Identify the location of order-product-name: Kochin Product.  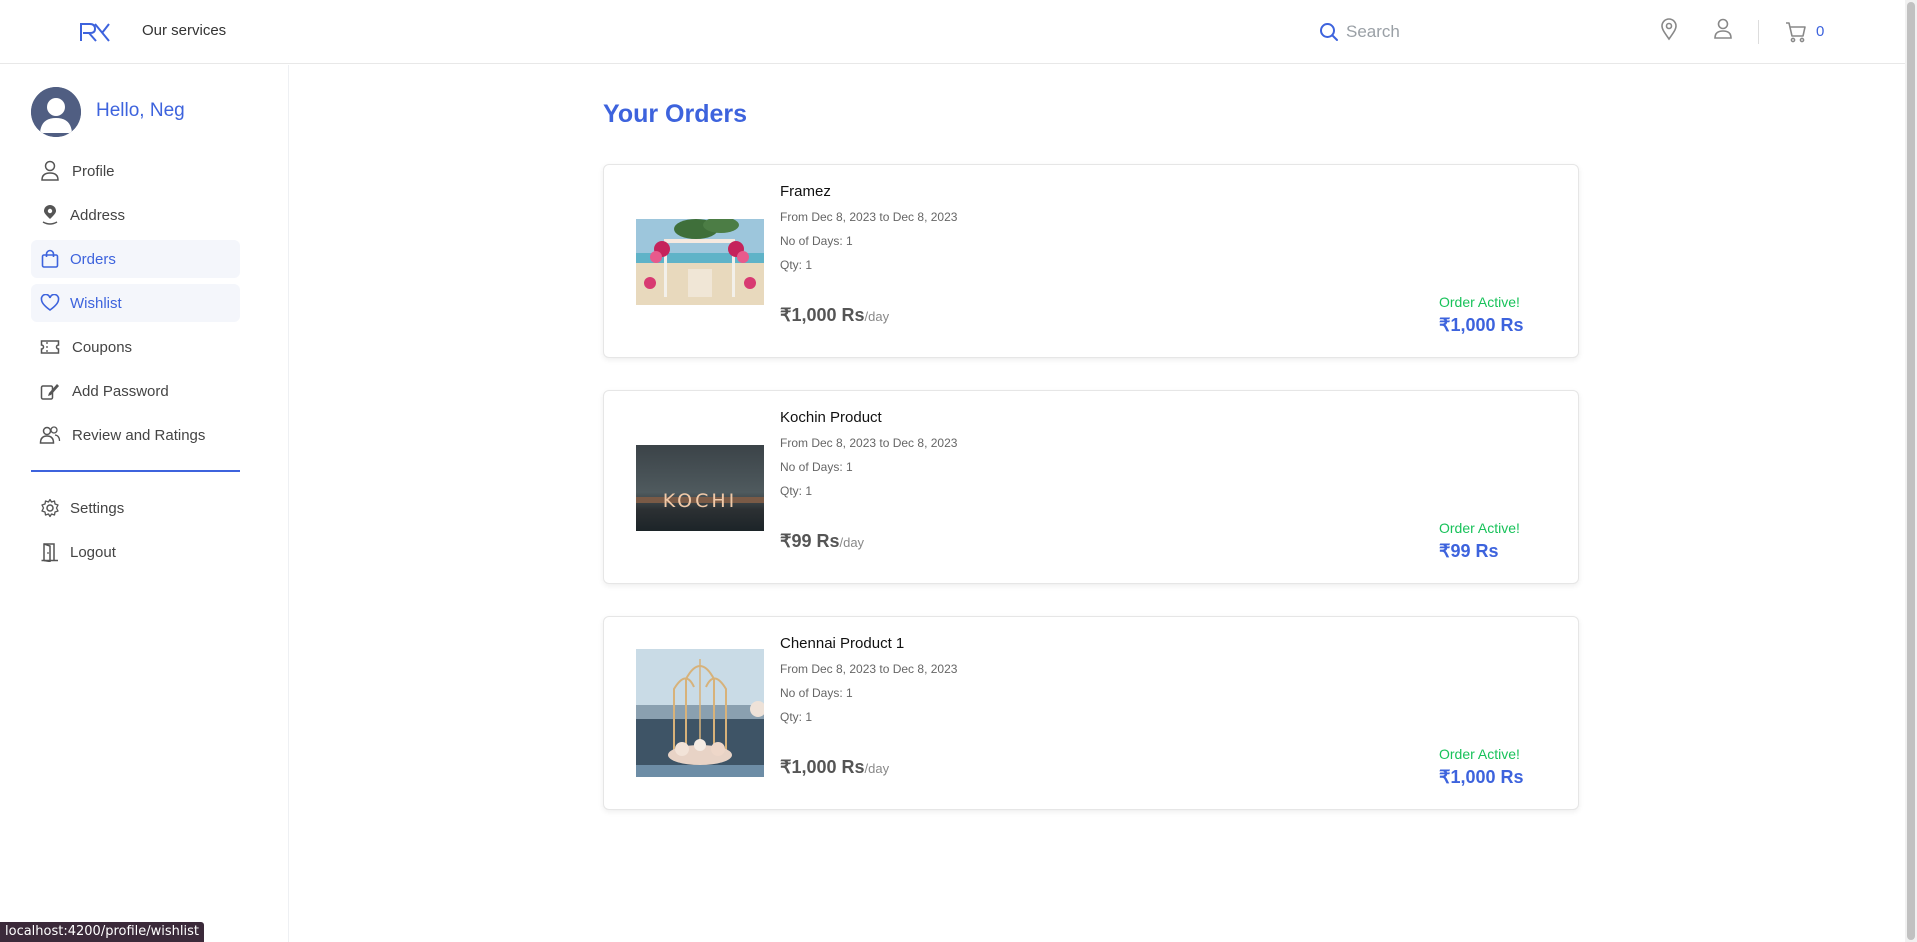
(831, 417).